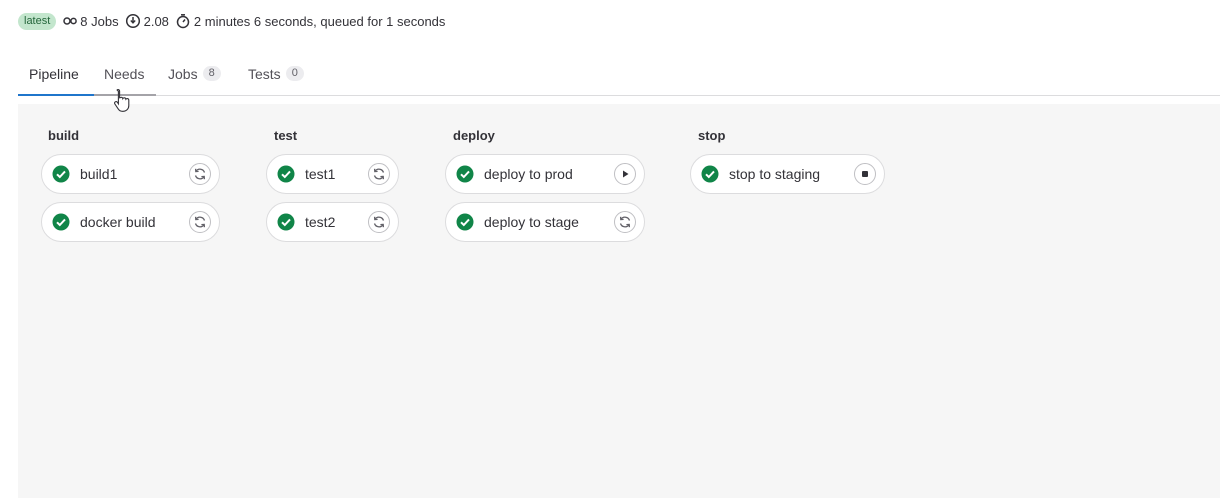 This screenshot has width=1220, height=498. I want to click on job-build1: build1, so click(130, 174).